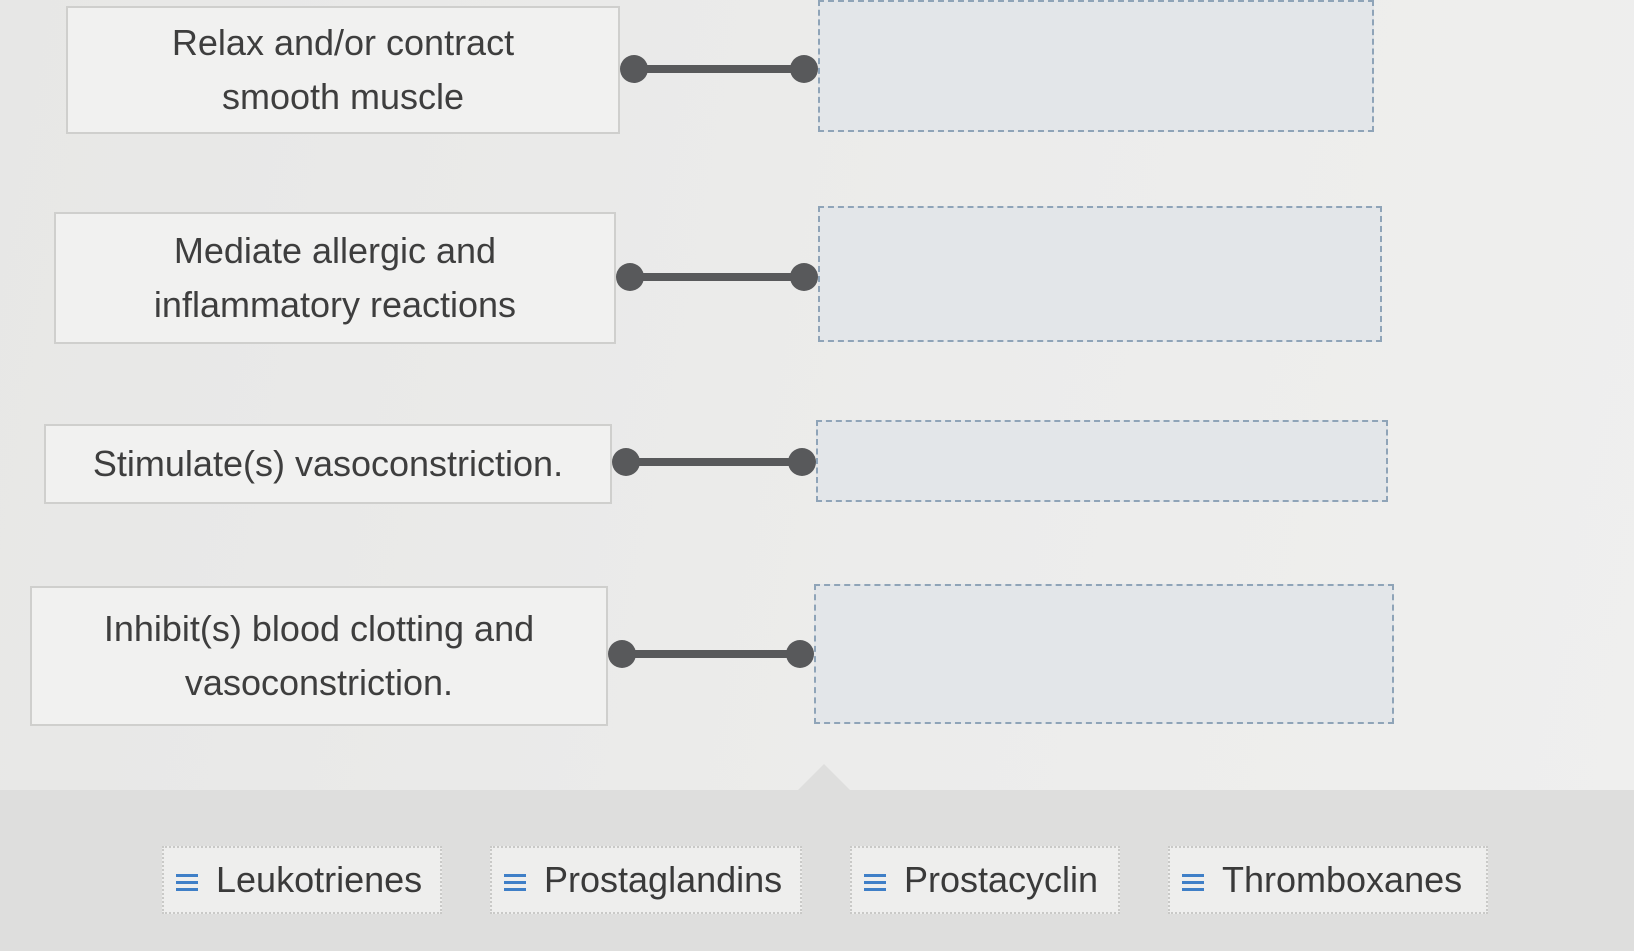  I want to click on prompt-text-line: Stimulate(s) vasoconstriction., so click(328, 463).